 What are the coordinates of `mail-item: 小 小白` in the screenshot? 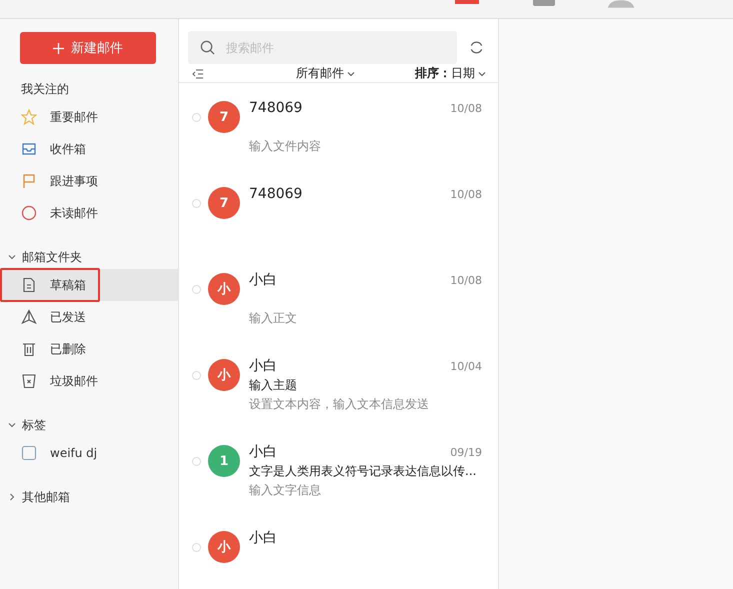 It's located at (338, 551).